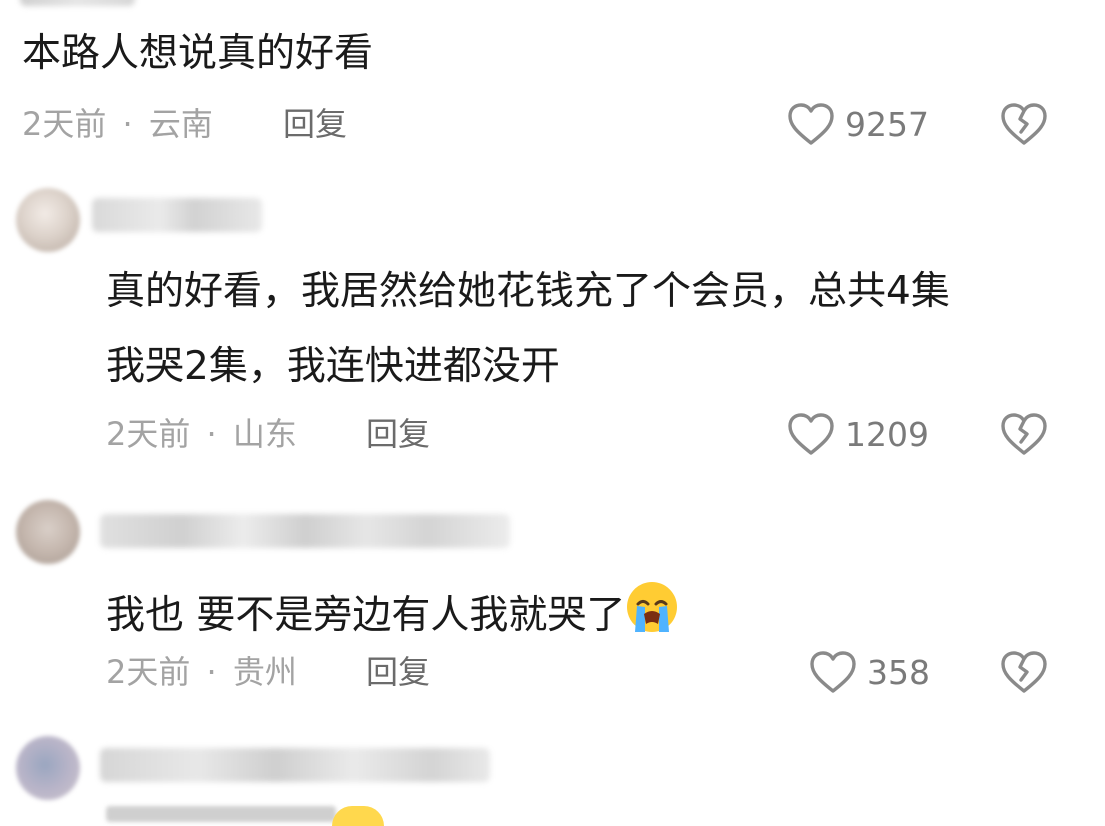 This screenshot has height=826, width=1105. Describe the element at coordinates (221, 814) in the screenshot. I see `comment-text-blurred` at that location.